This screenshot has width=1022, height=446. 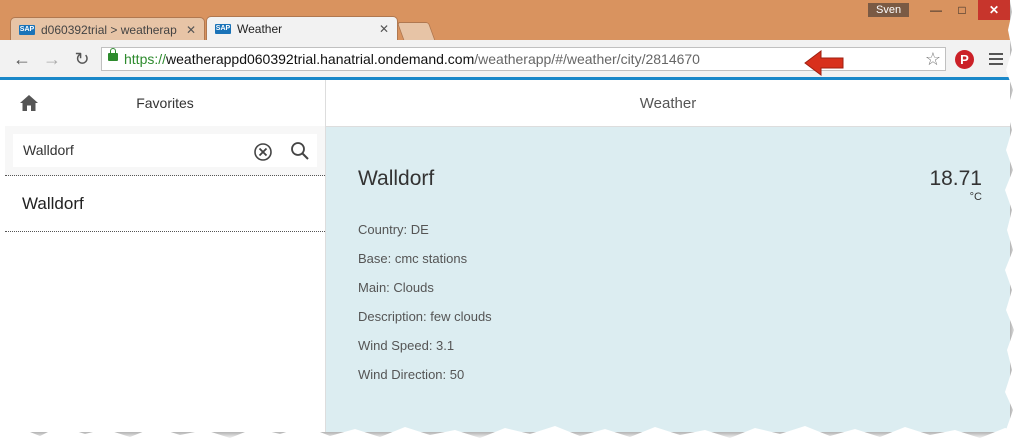 What do you see at coordinates (396, 178) in the screenshot?
I see `city-name: Walldorf` at bounding box center [396, 178].